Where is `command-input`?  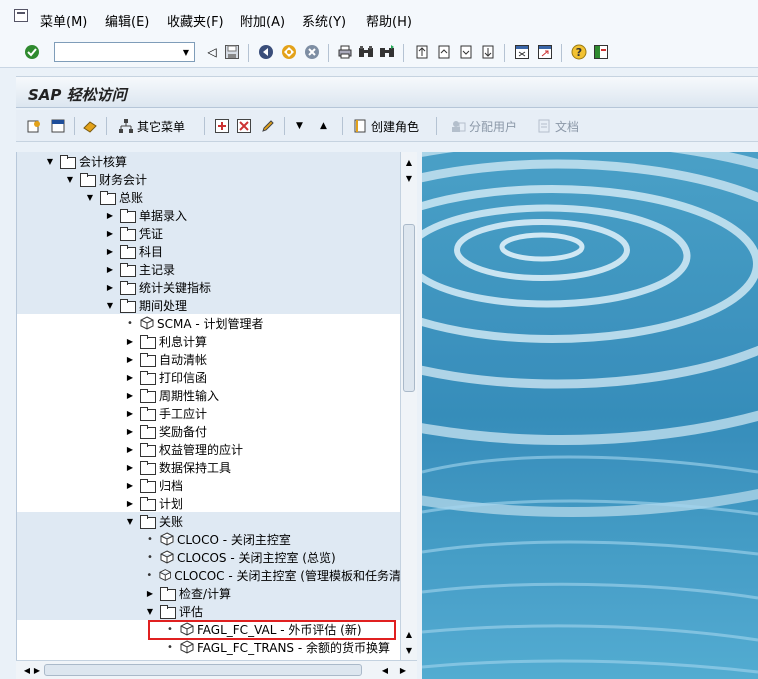
command-input is located at coordinates (115, 52).